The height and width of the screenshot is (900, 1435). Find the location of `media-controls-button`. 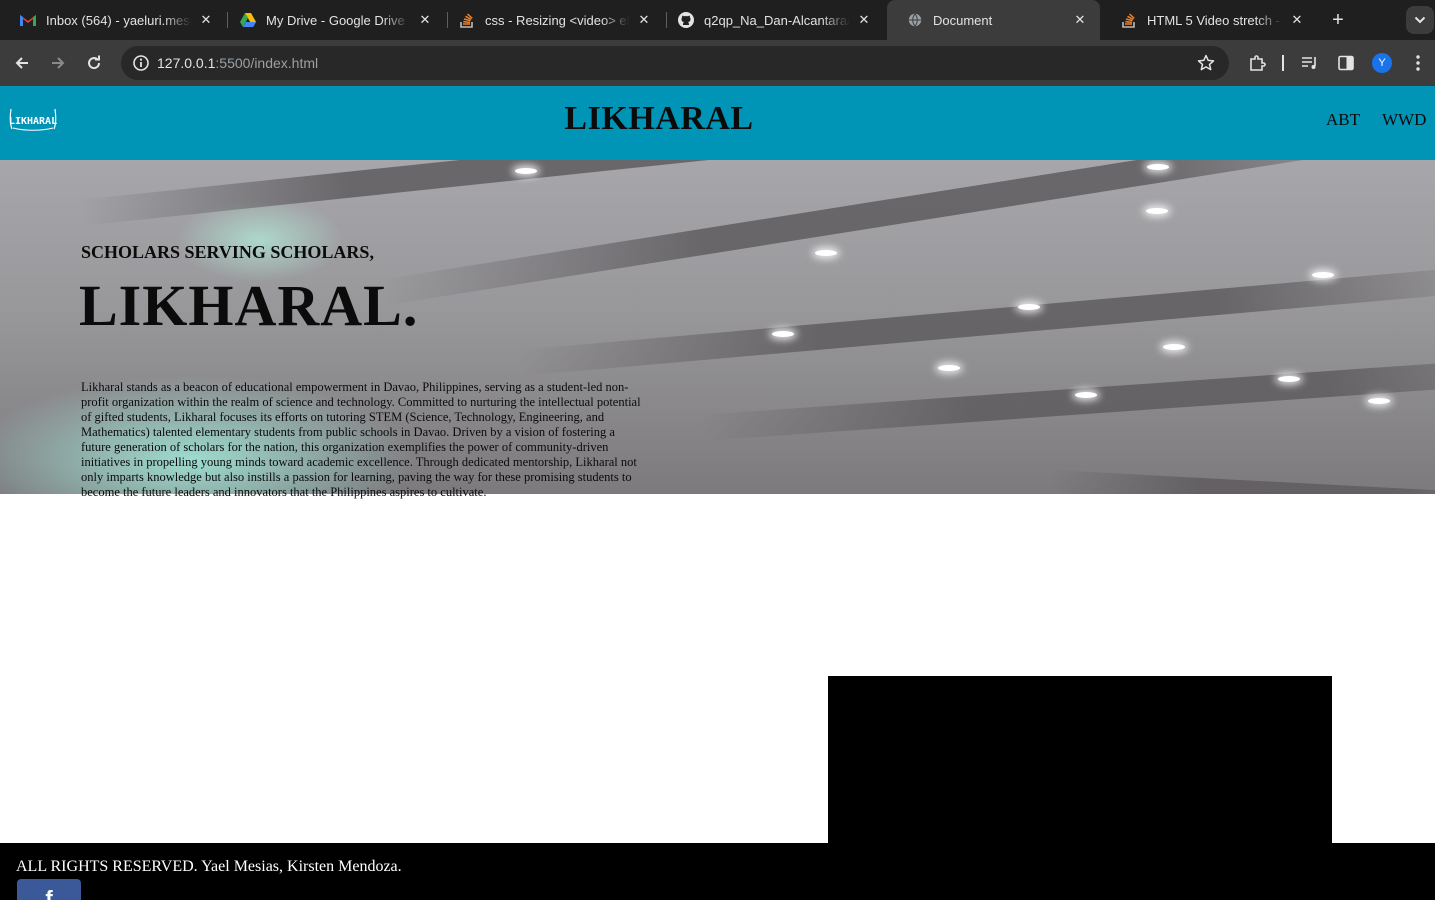

media-controls-button is located at coordinates (1310, 63).